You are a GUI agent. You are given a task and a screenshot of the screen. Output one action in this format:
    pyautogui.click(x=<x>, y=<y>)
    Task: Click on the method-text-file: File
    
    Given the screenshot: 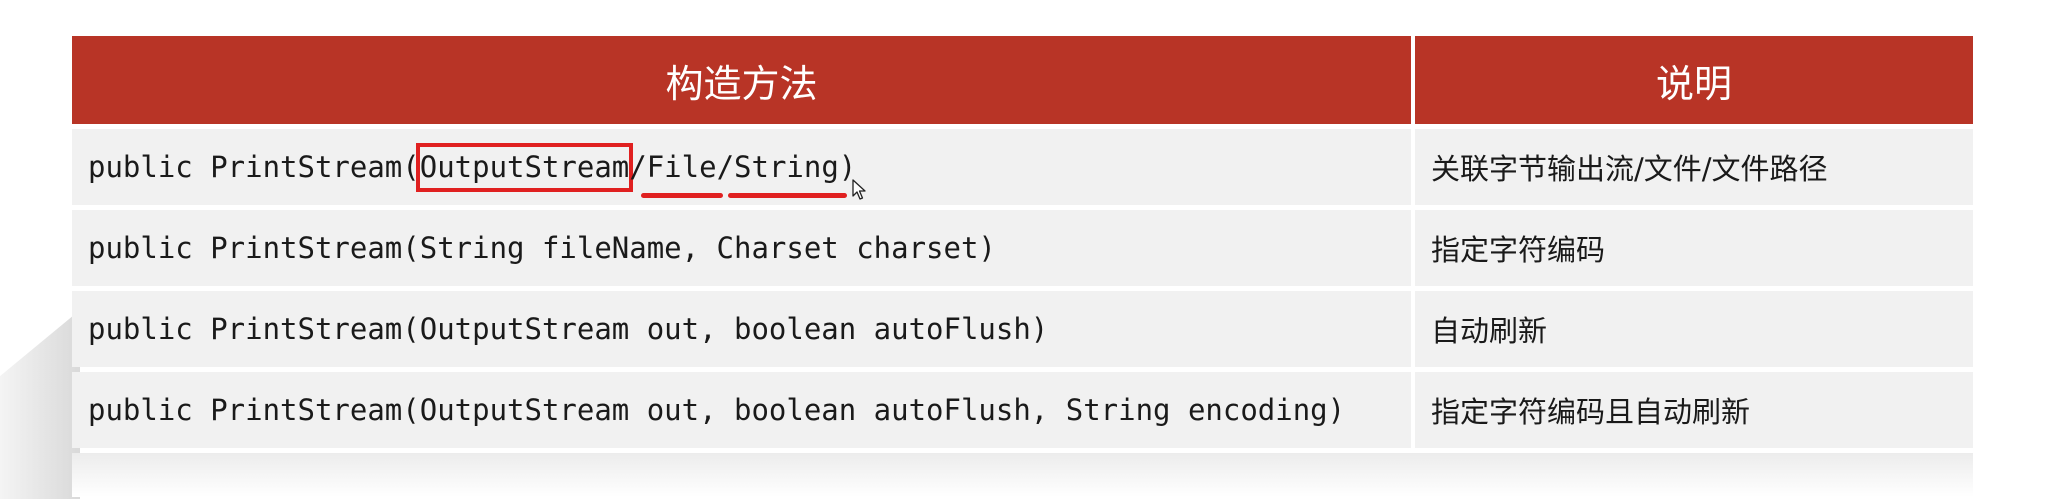 What is the action you would take?
    pyautogui.click(x=681, y=167)
    